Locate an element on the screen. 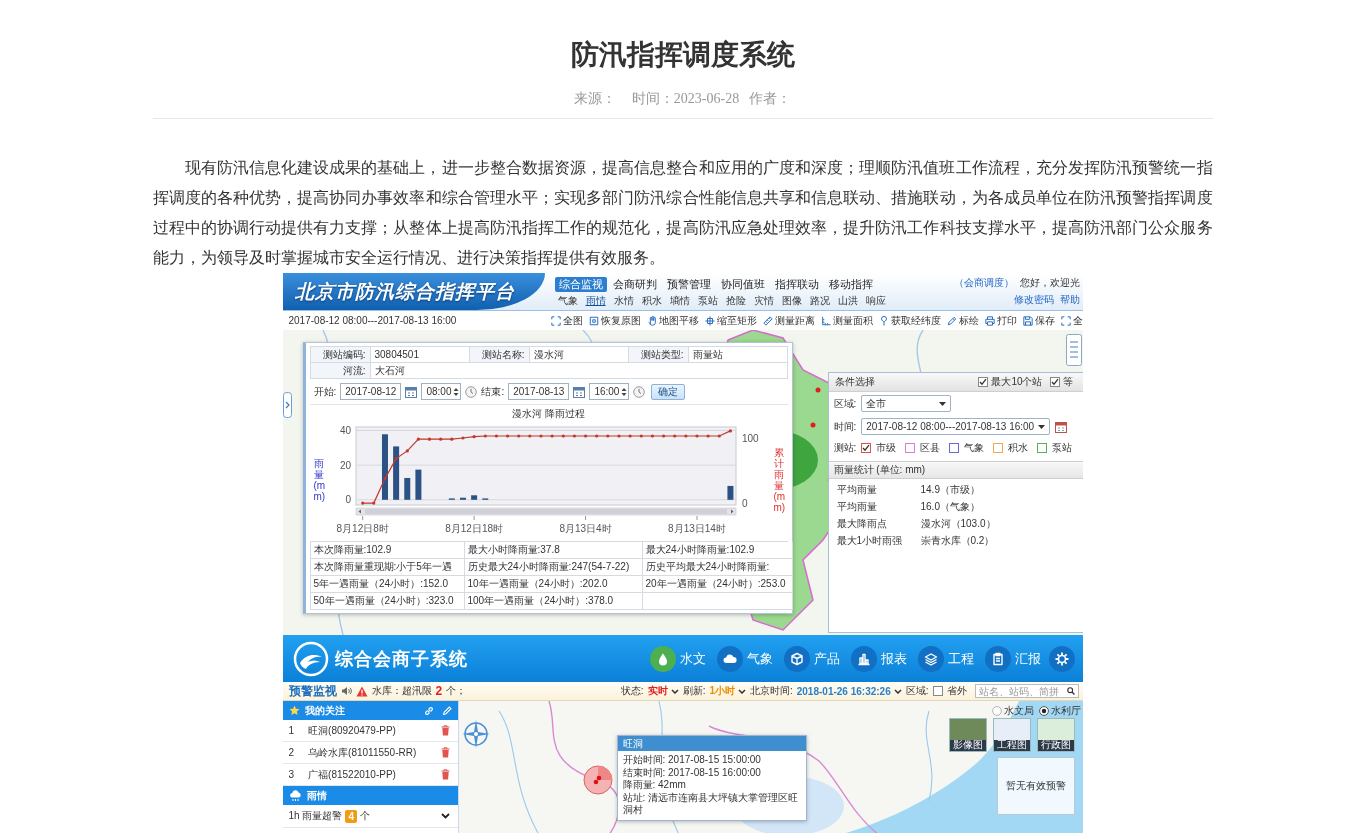 The height and width of the screenshot is (833, 1365). sub-nav-tab: 气象 is located at coordinates (567, 300).